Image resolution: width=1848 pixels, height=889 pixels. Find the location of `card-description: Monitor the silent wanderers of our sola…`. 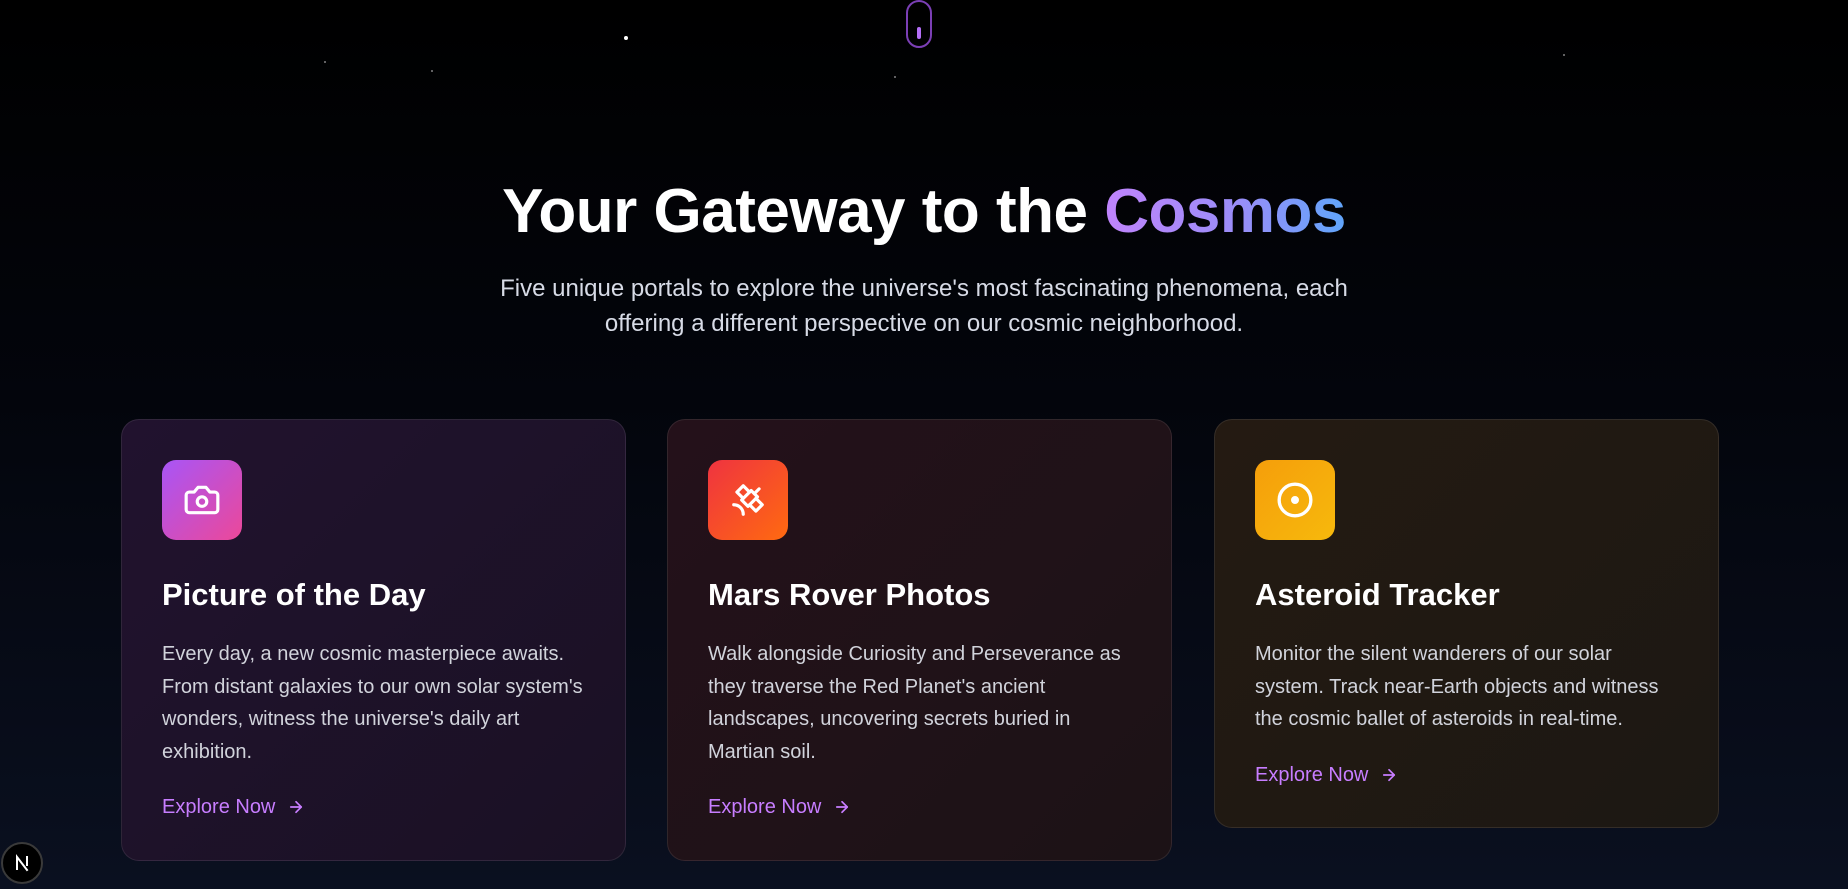

card-description: Monitor the silent wanderers of our sola… is located at coordinates (1457, 686).